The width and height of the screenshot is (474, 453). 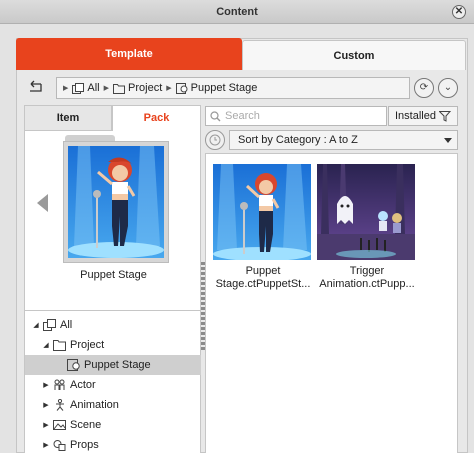 I want to click on tree-item-scene: ▶ Scene, so click(x=113, y=425).